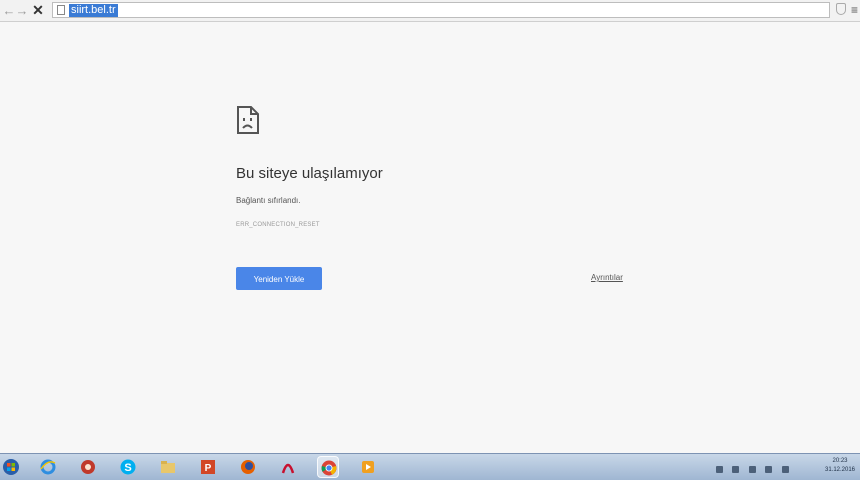 The image size is (860, 480). I want to click on media-player-icon, so click(368, 467).